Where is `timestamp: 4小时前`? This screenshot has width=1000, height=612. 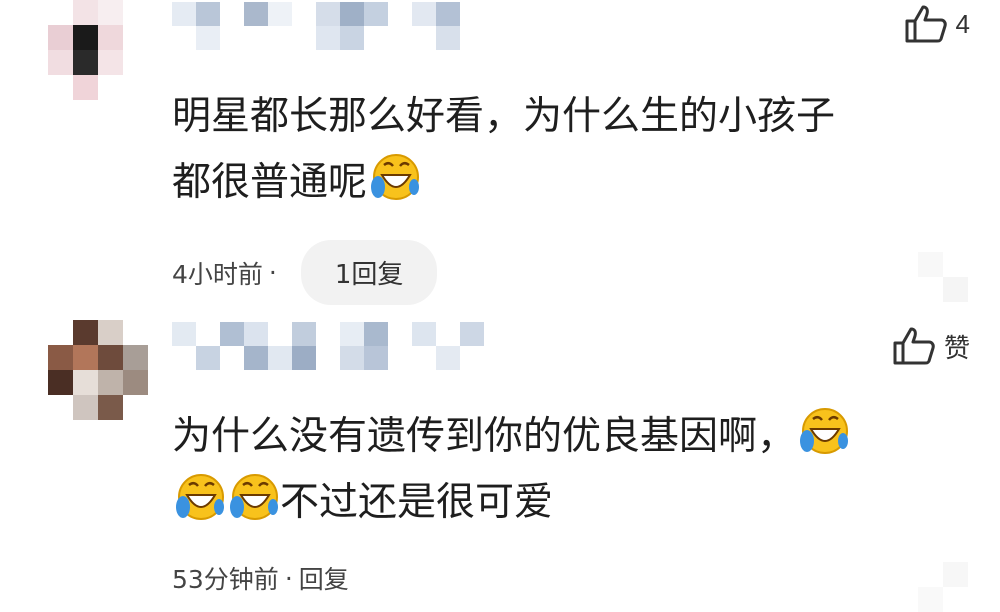
timestamp: 4小时前 is located at coordinates (217, 274).